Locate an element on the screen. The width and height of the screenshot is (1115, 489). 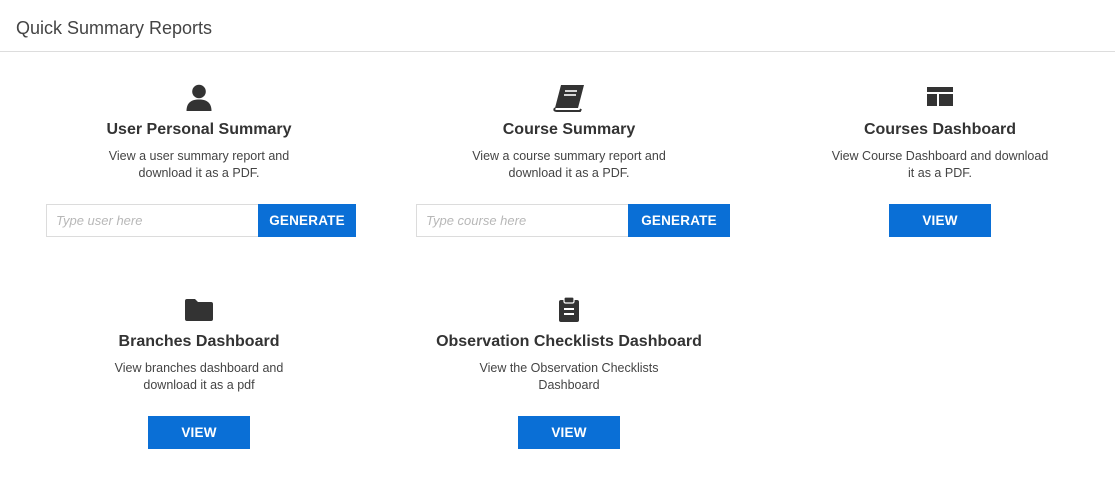
card-title: Observation Checklists Dashboard is located at coordinates (569, 341).